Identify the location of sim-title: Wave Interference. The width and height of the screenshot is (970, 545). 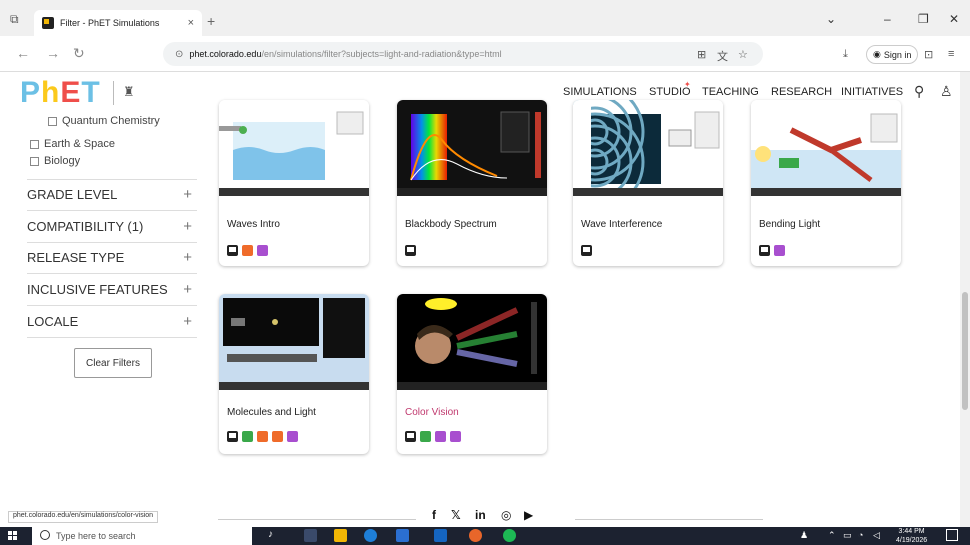
(621, 224).